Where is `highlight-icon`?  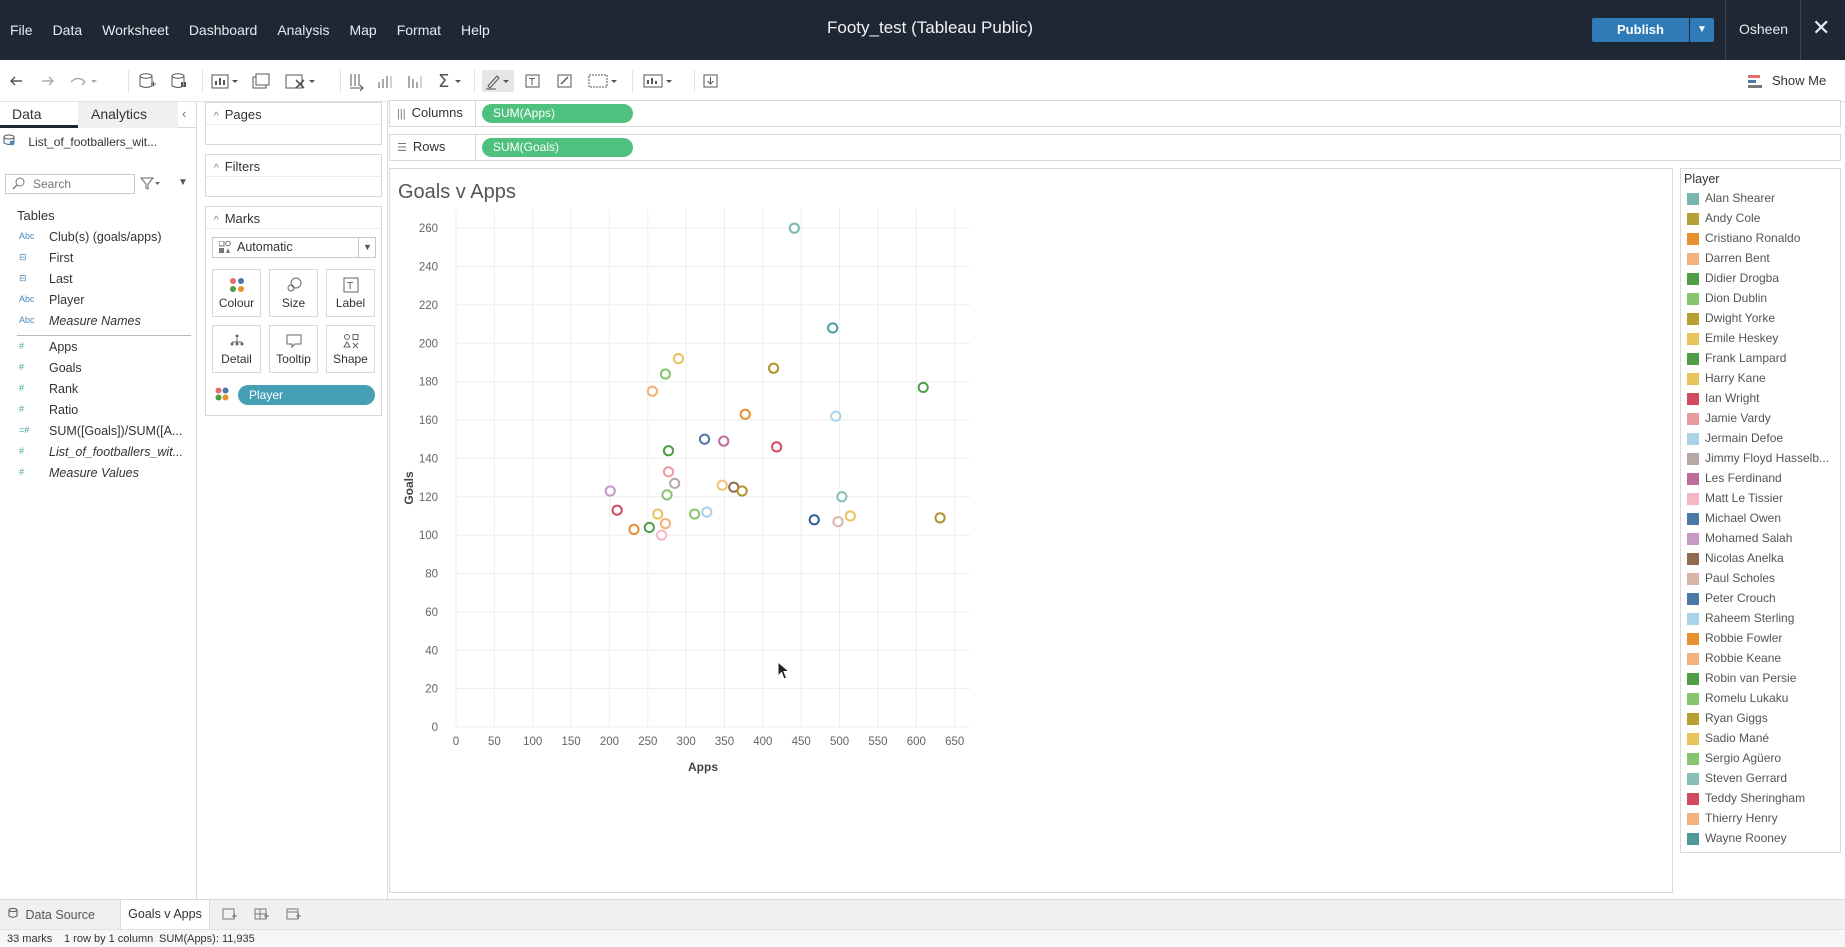
highlight-icon is located at coordinates (498, 81).